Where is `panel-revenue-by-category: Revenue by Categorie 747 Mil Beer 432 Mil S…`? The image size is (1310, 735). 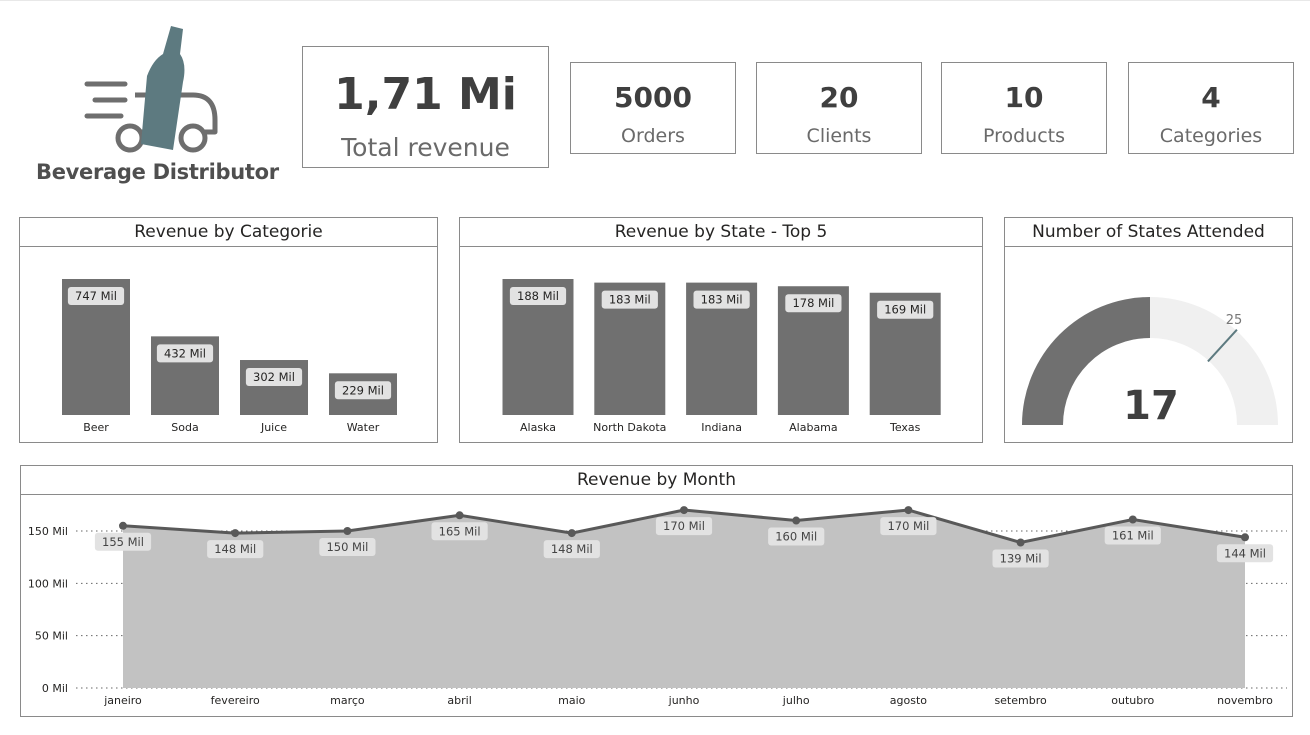 panel-revenue-by-category: Revenue by Categorie 747 Mil Beer 432 Mil S… is located at coordinates (228, 330).